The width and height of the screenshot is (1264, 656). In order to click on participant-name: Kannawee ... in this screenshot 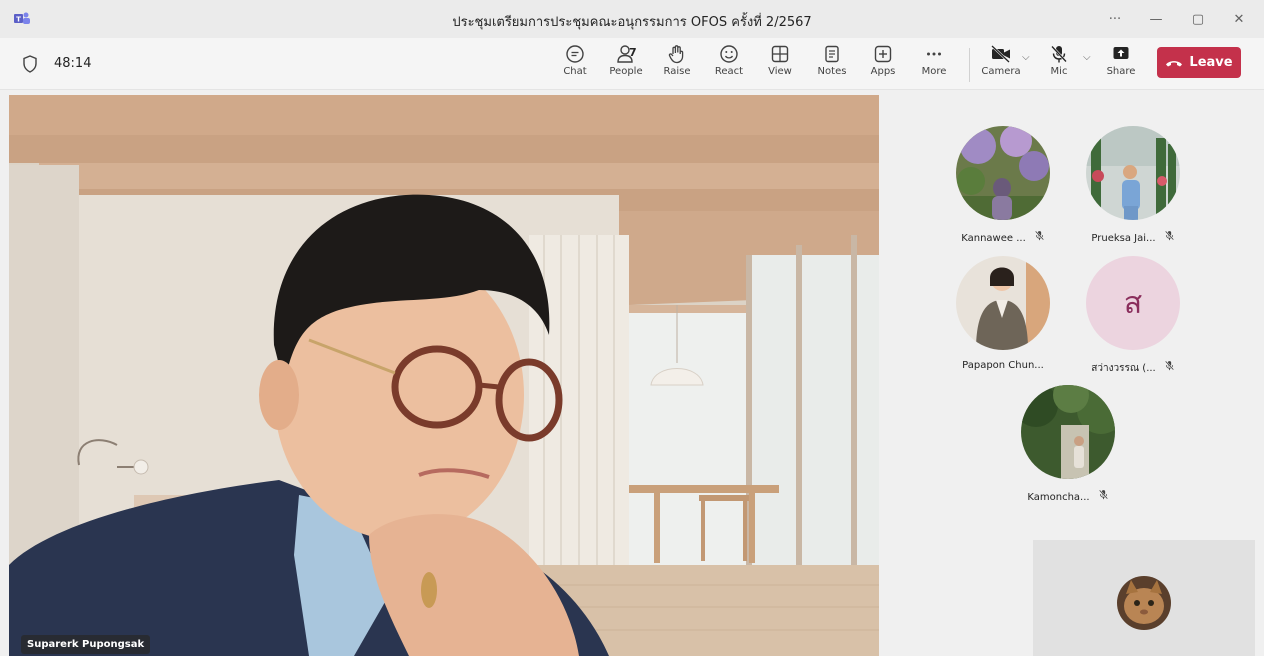, I will do `click(1003, 237)`.